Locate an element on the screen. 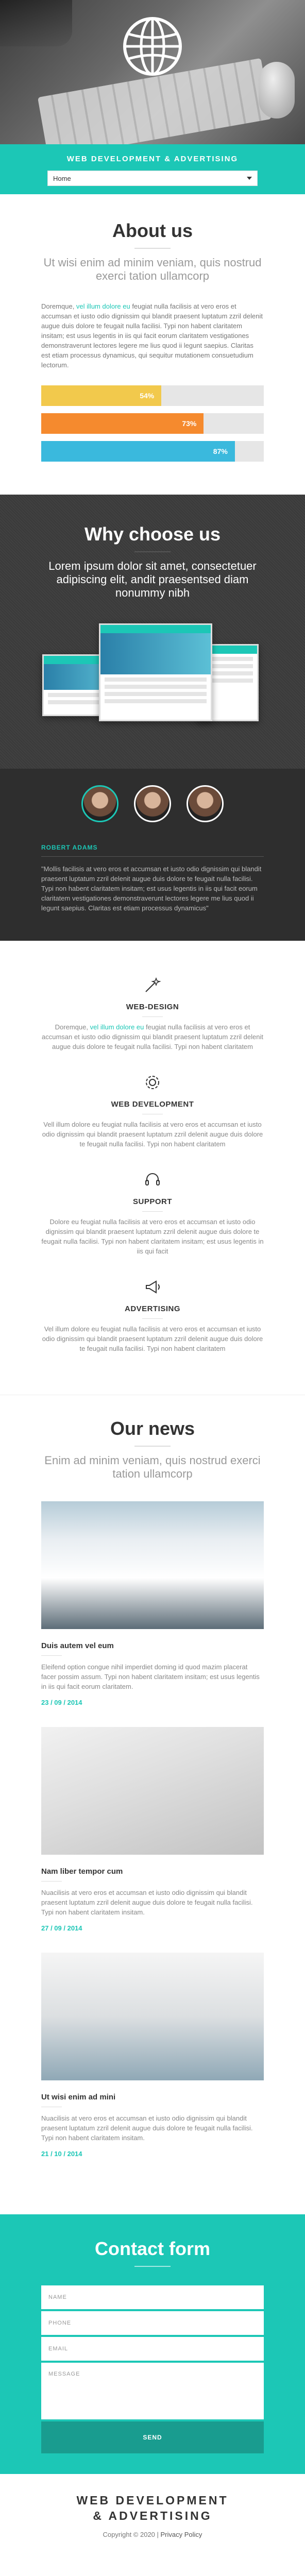 The height and width of the screenshot is (2576, 305). copyright: Copyright © 2020 | Privacy Policy is located at coordinates (152, 2534).